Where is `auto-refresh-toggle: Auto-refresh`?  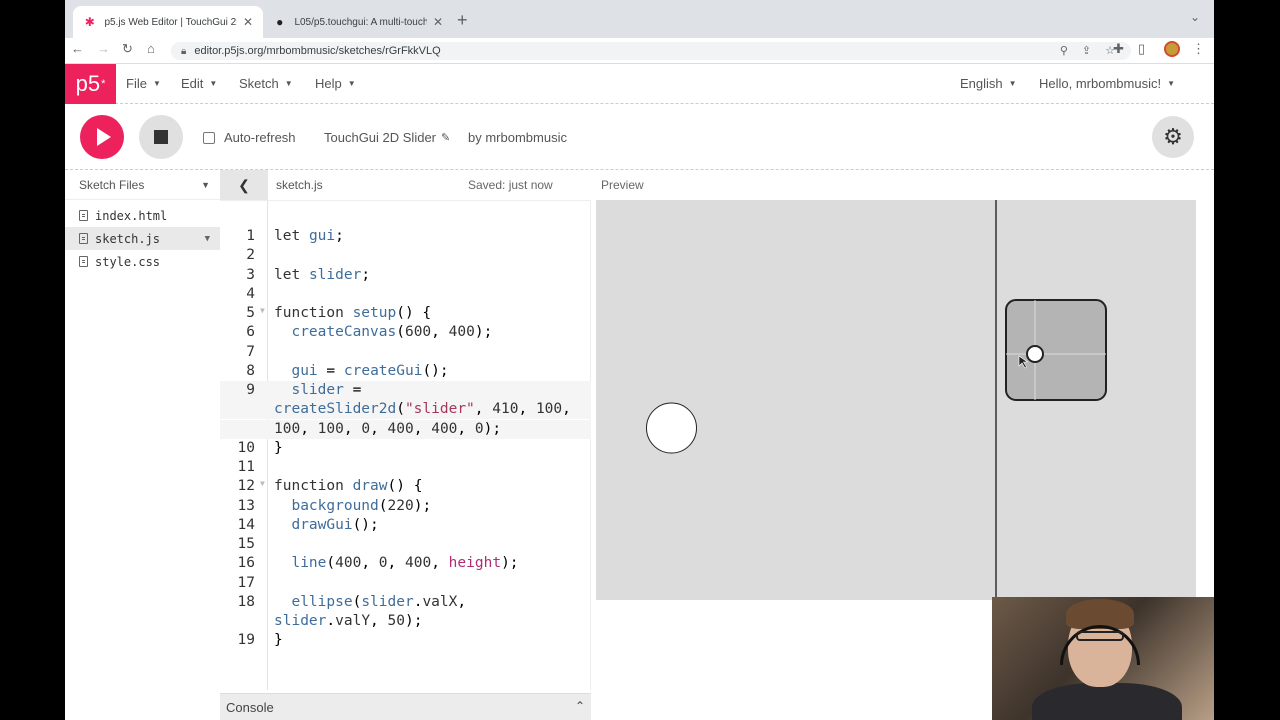 auto-refresh-toggle: Auto-refresh is located at coordinates (249, 137).